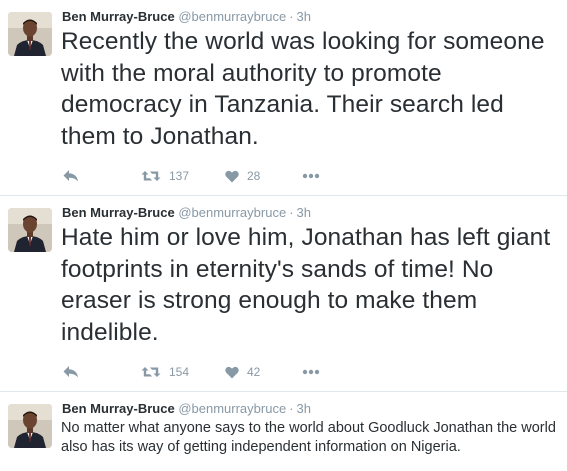  I want to click on retweet-count: 137, so click(179, 176).